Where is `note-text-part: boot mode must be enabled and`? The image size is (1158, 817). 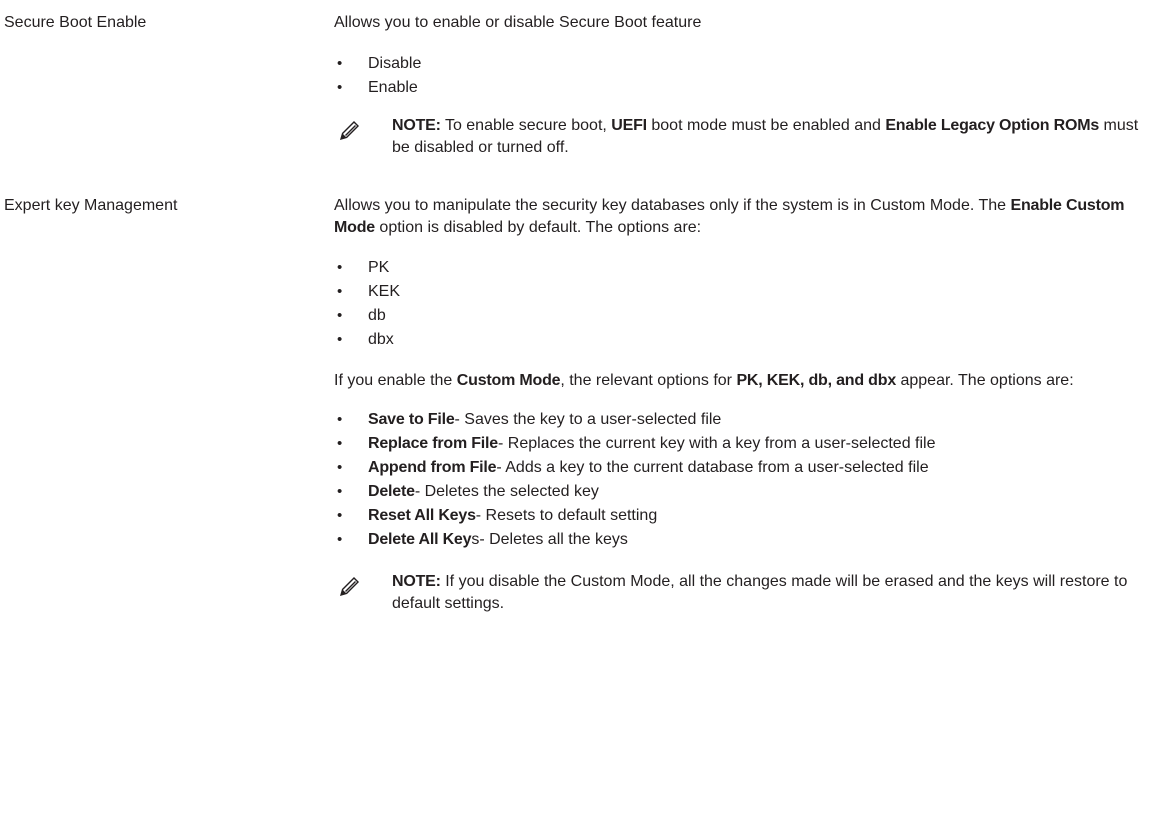
note-text-part: boot mode must be enabled and is located at coordinates (766, 125).